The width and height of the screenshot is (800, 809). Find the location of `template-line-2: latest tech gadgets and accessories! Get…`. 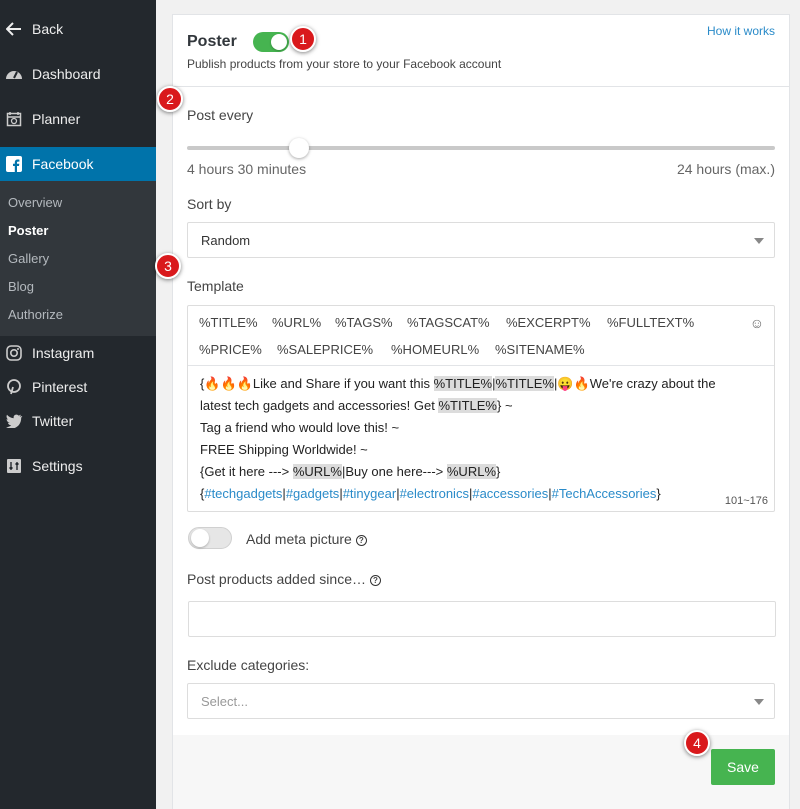

template-line-2: latest tech gadgets and accessories! Get… is located at coordinates (356, 405).